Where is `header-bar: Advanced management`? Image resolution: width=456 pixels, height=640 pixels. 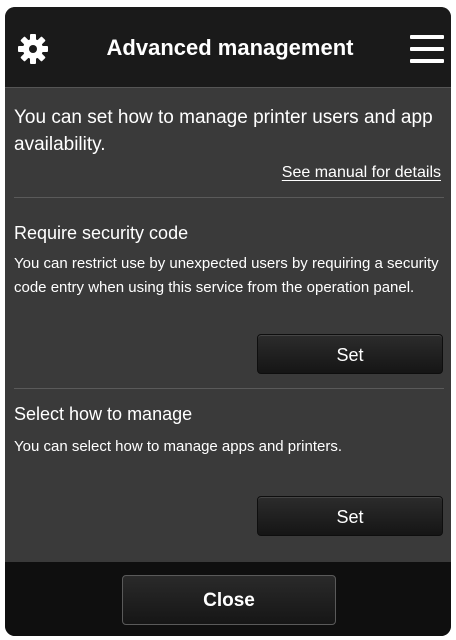 header-bar: Advanced management is located at coordinates (228, 47).